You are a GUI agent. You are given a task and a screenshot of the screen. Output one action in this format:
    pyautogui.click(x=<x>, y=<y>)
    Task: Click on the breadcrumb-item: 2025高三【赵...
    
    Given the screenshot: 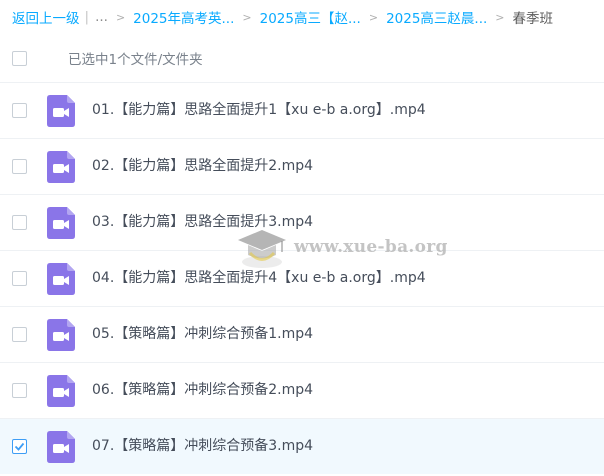 What is the action you would take?
    pyautogui.click(x=310, y=17)
    